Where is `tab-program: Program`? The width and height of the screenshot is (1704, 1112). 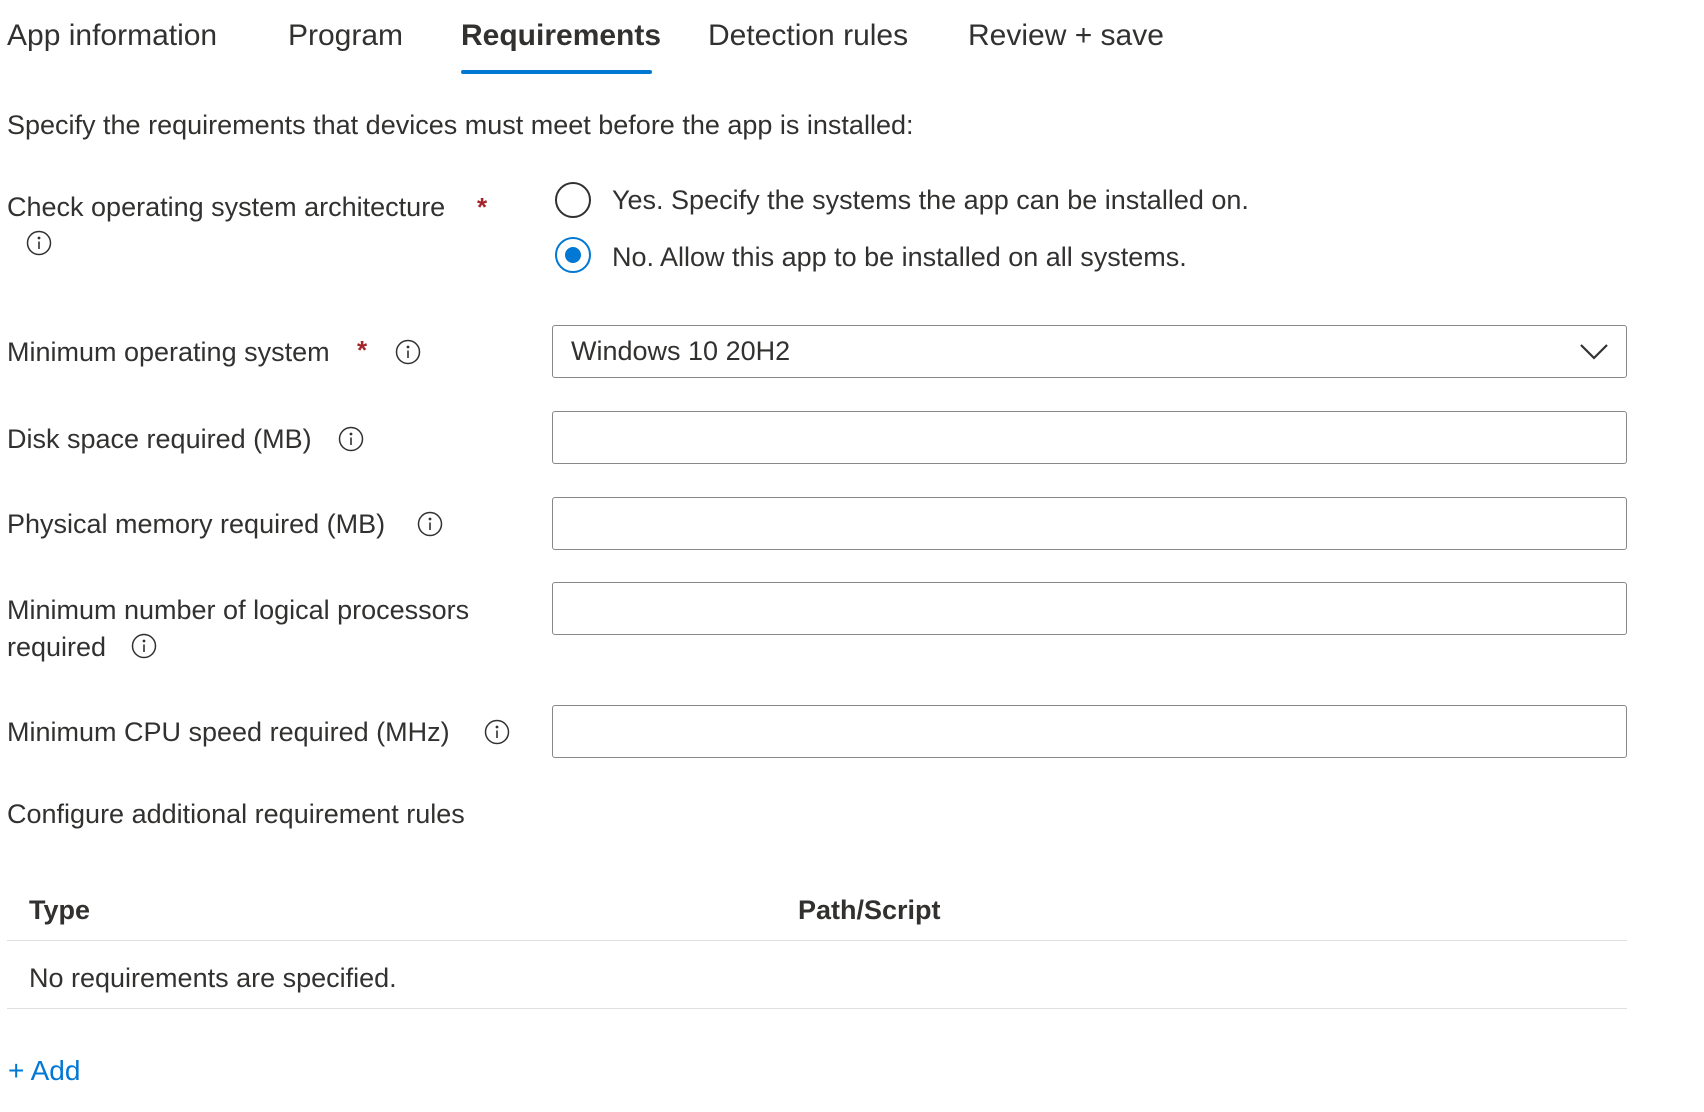
tab-program: Program is located at coordinates (345, 36).